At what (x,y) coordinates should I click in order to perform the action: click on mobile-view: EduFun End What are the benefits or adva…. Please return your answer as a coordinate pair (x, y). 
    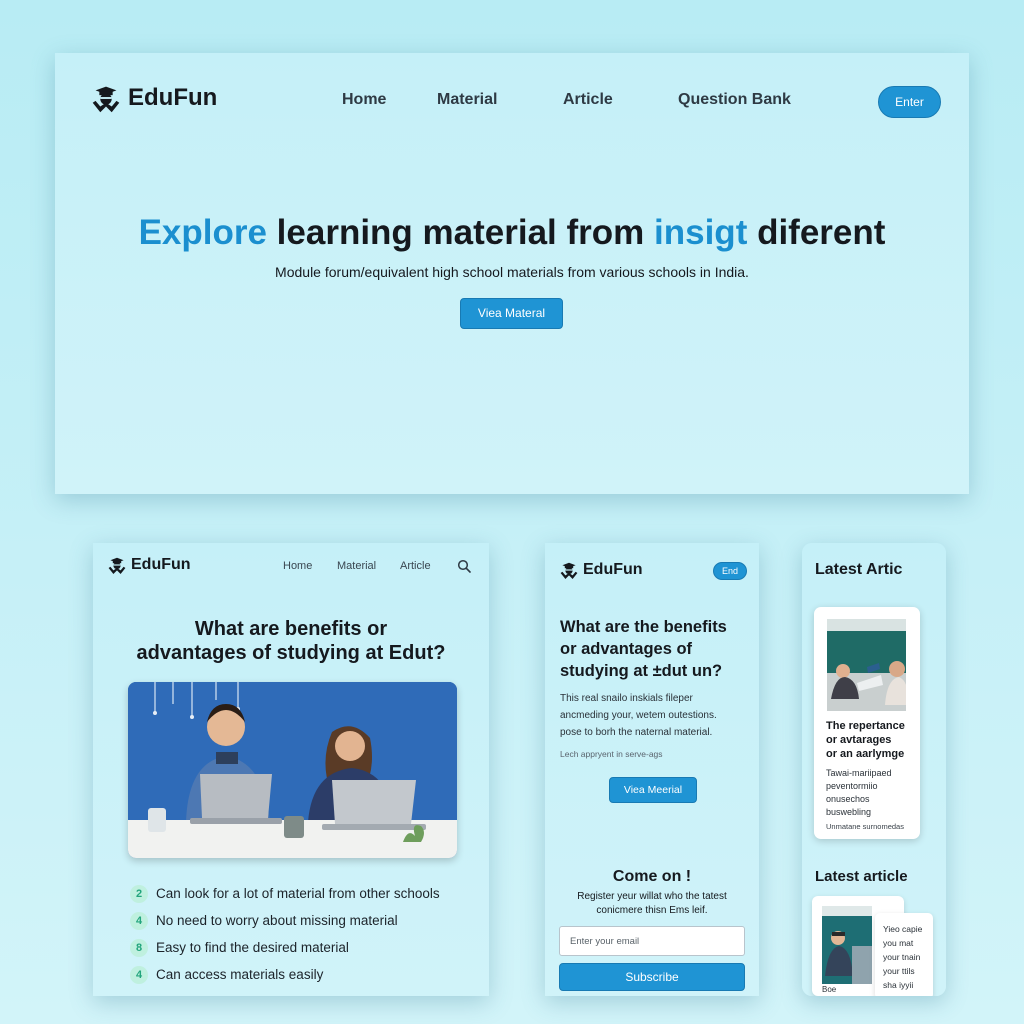
    Looking at the image, I should click on (652, 769).